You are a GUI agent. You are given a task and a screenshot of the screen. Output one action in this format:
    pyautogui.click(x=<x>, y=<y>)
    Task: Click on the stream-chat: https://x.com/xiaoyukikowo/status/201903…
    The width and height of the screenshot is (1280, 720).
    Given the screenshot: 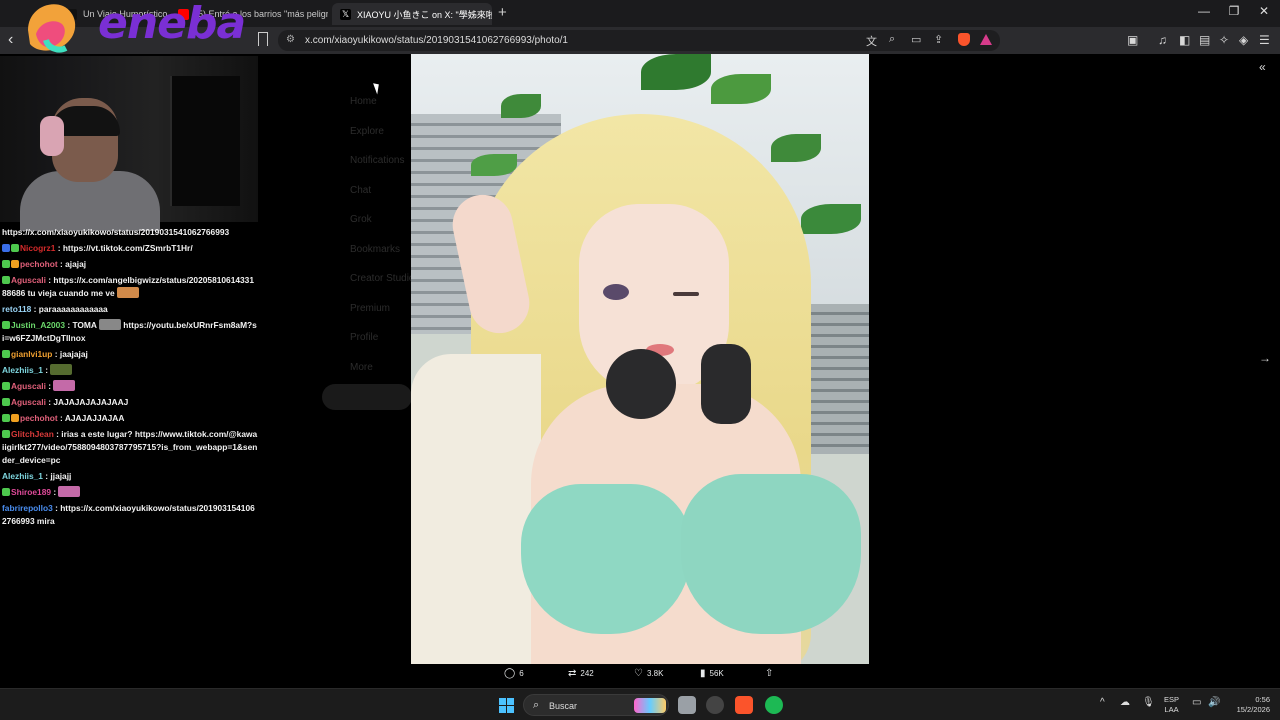 What is the action you would take?
    pyautogui.click(x=130, y=376)
    